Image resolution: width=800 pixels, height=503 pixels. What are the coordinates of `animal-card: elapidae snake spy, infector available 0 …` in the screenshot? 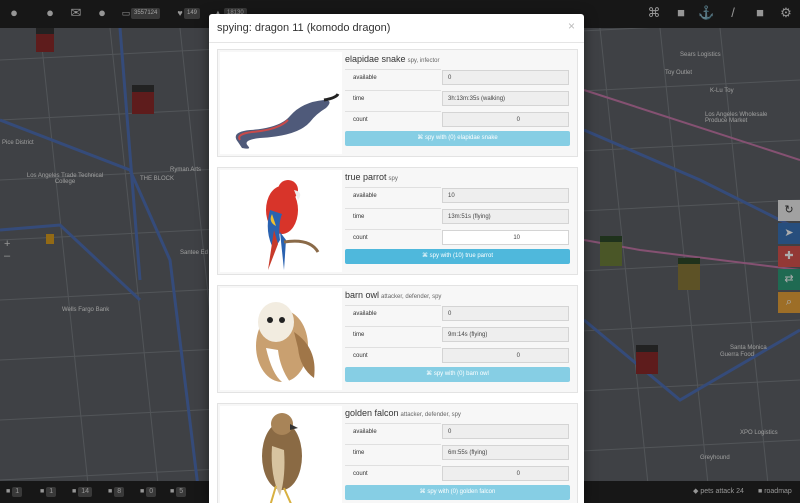 It's located at (397, 103).